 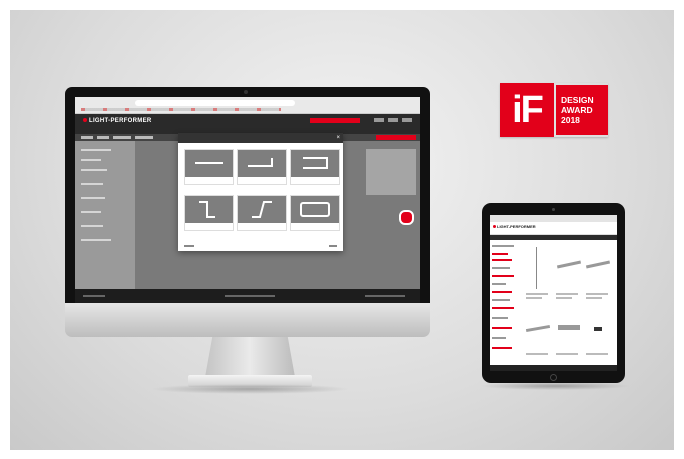 What do you see at coordinates (315, 163) in the screenshot?
I see `u-shape-icon` at bounding box center [315, 163].